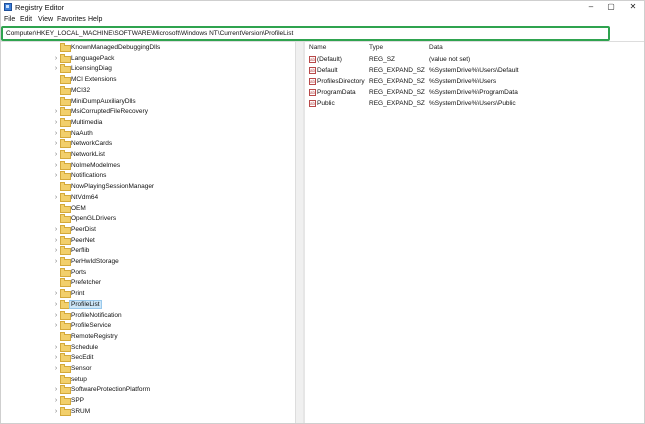 The width and height of the screenshot is (645, 424). I want to click on tree-item: › Perflib, so click(172, 251).